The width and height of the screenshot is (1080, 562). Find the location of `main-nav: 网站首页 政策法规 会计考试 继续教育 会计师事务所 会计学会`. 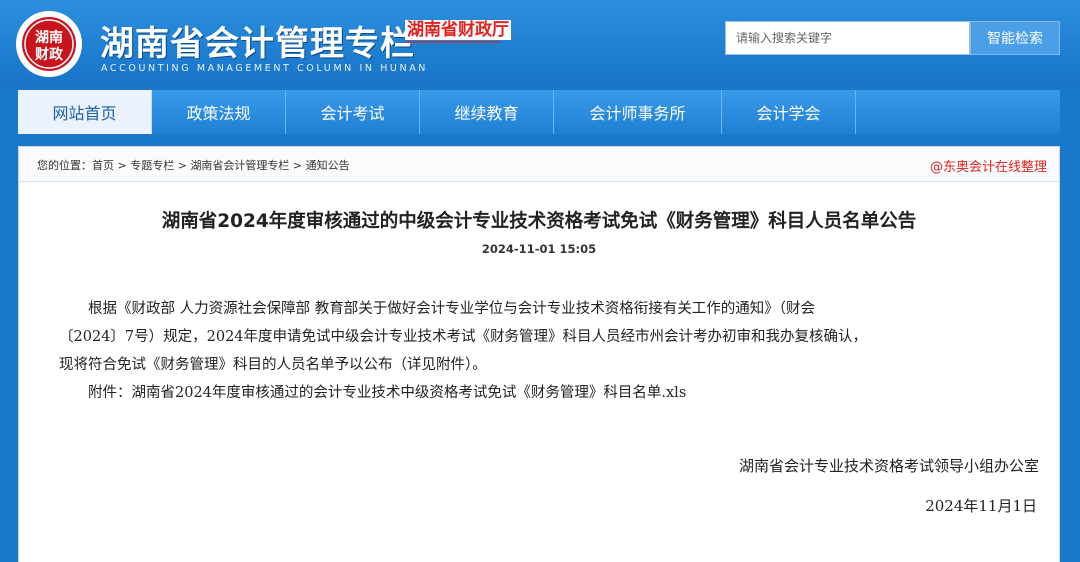

main-nav: 网站首页 政策法规 会计考试 继续教育 会计师事务所 会计学会 is located at coordinates (539, 112).